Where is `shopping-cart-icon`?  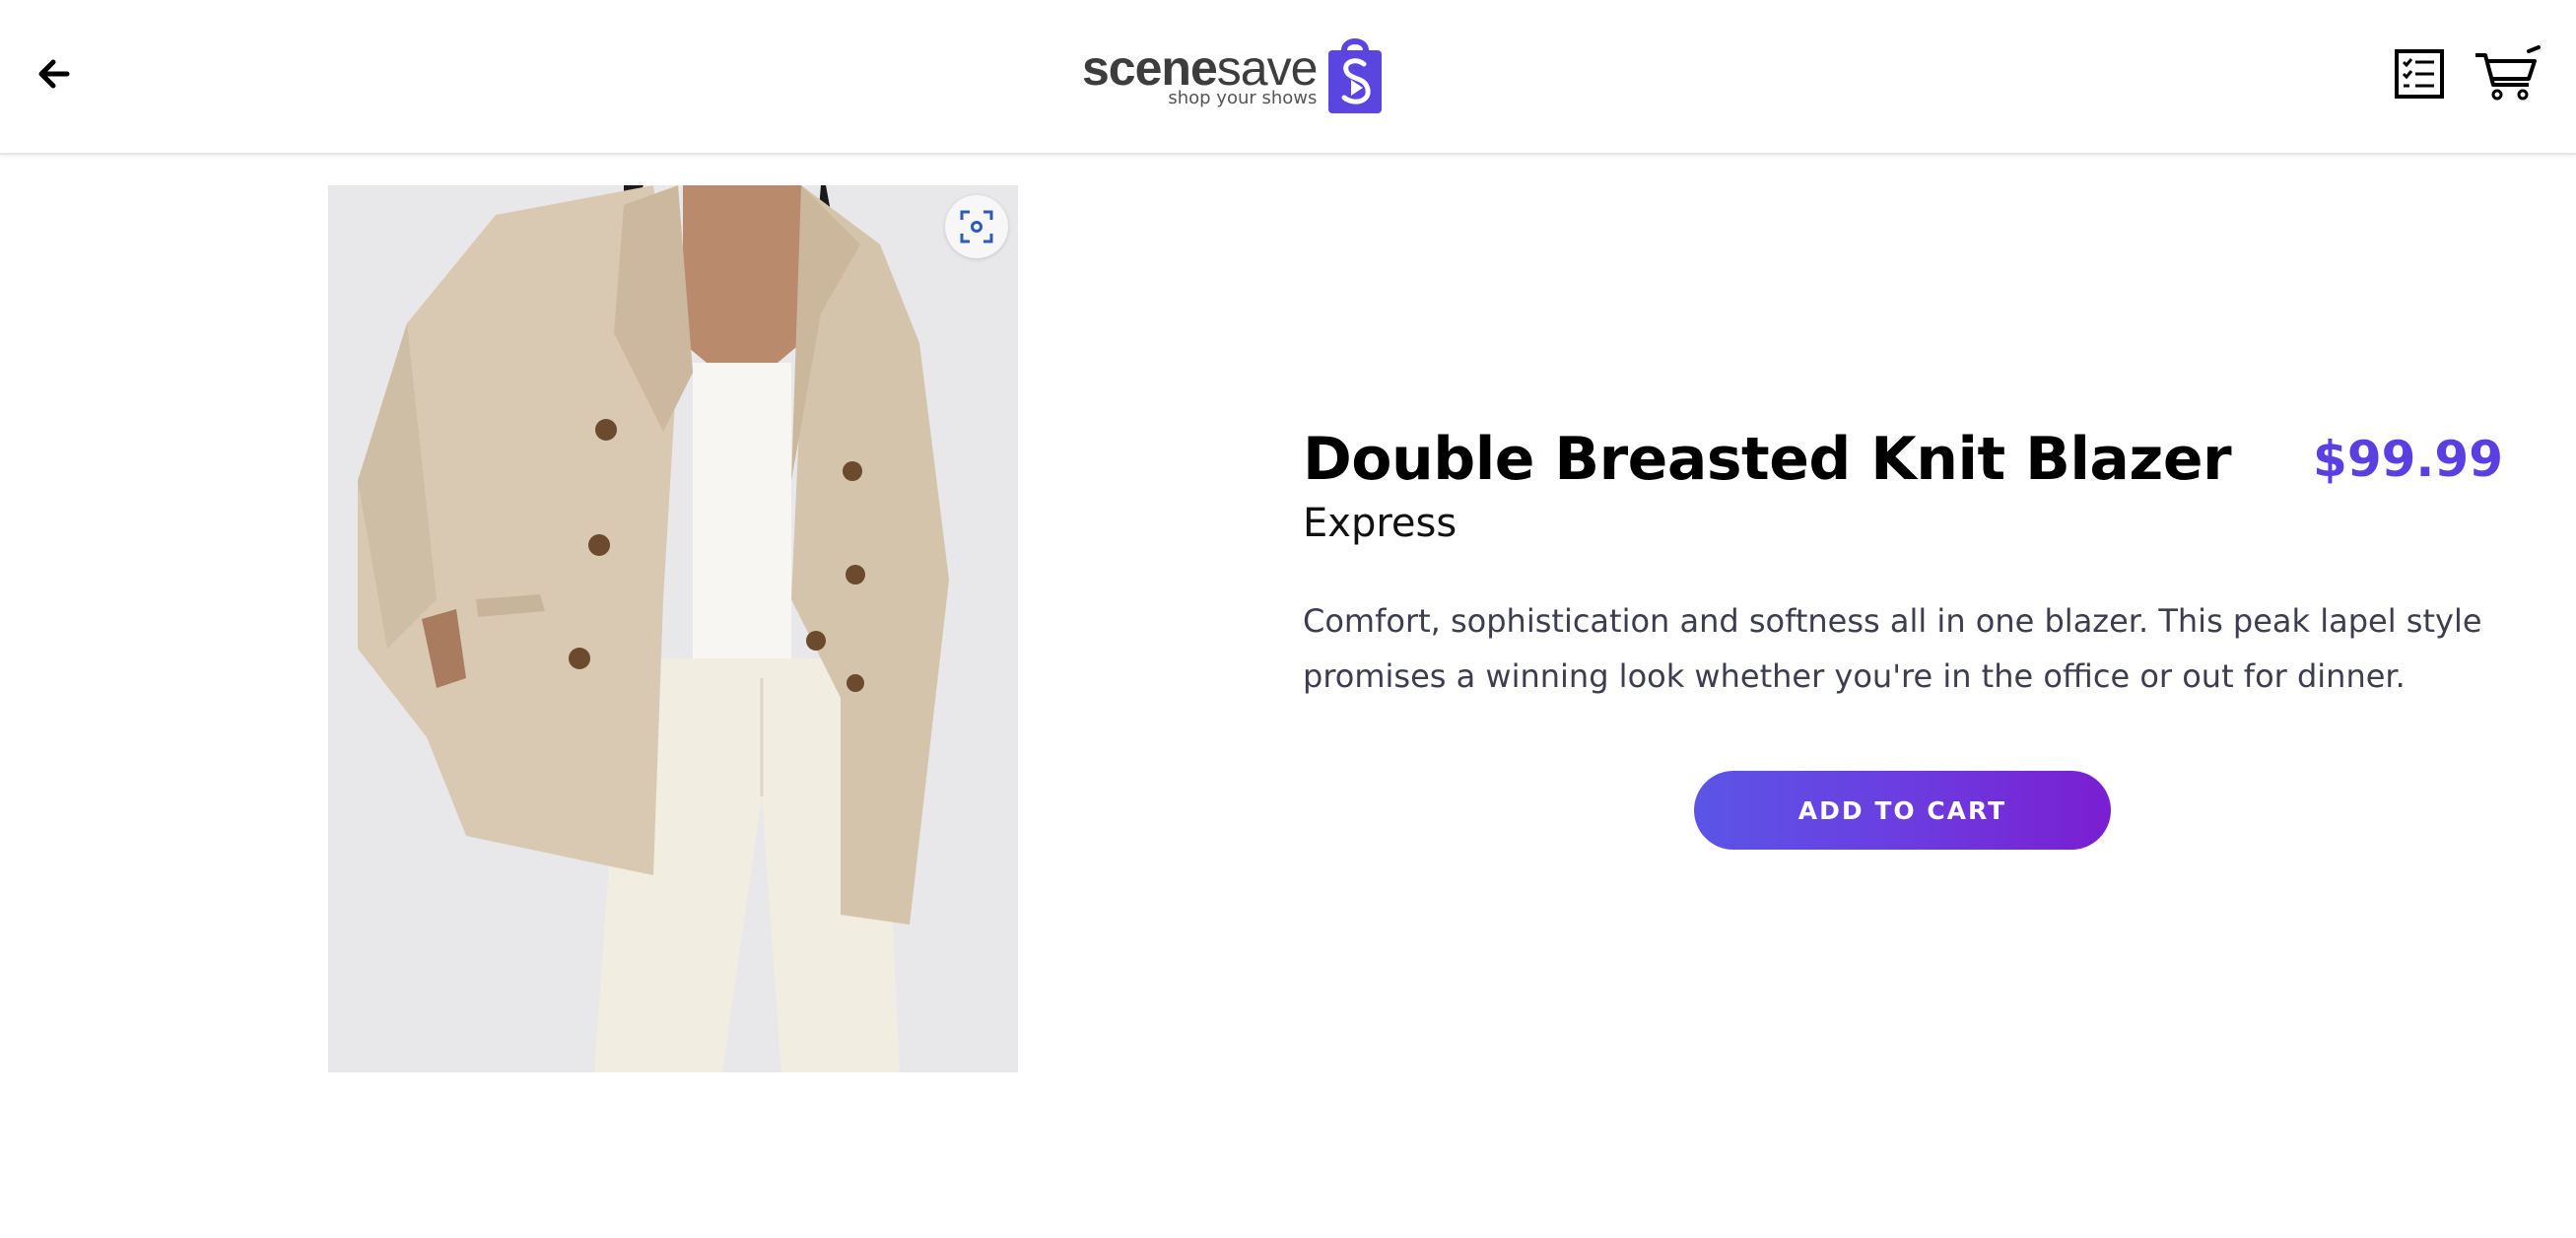
shopping-cart-icon is located at coordinates (2508, 73).